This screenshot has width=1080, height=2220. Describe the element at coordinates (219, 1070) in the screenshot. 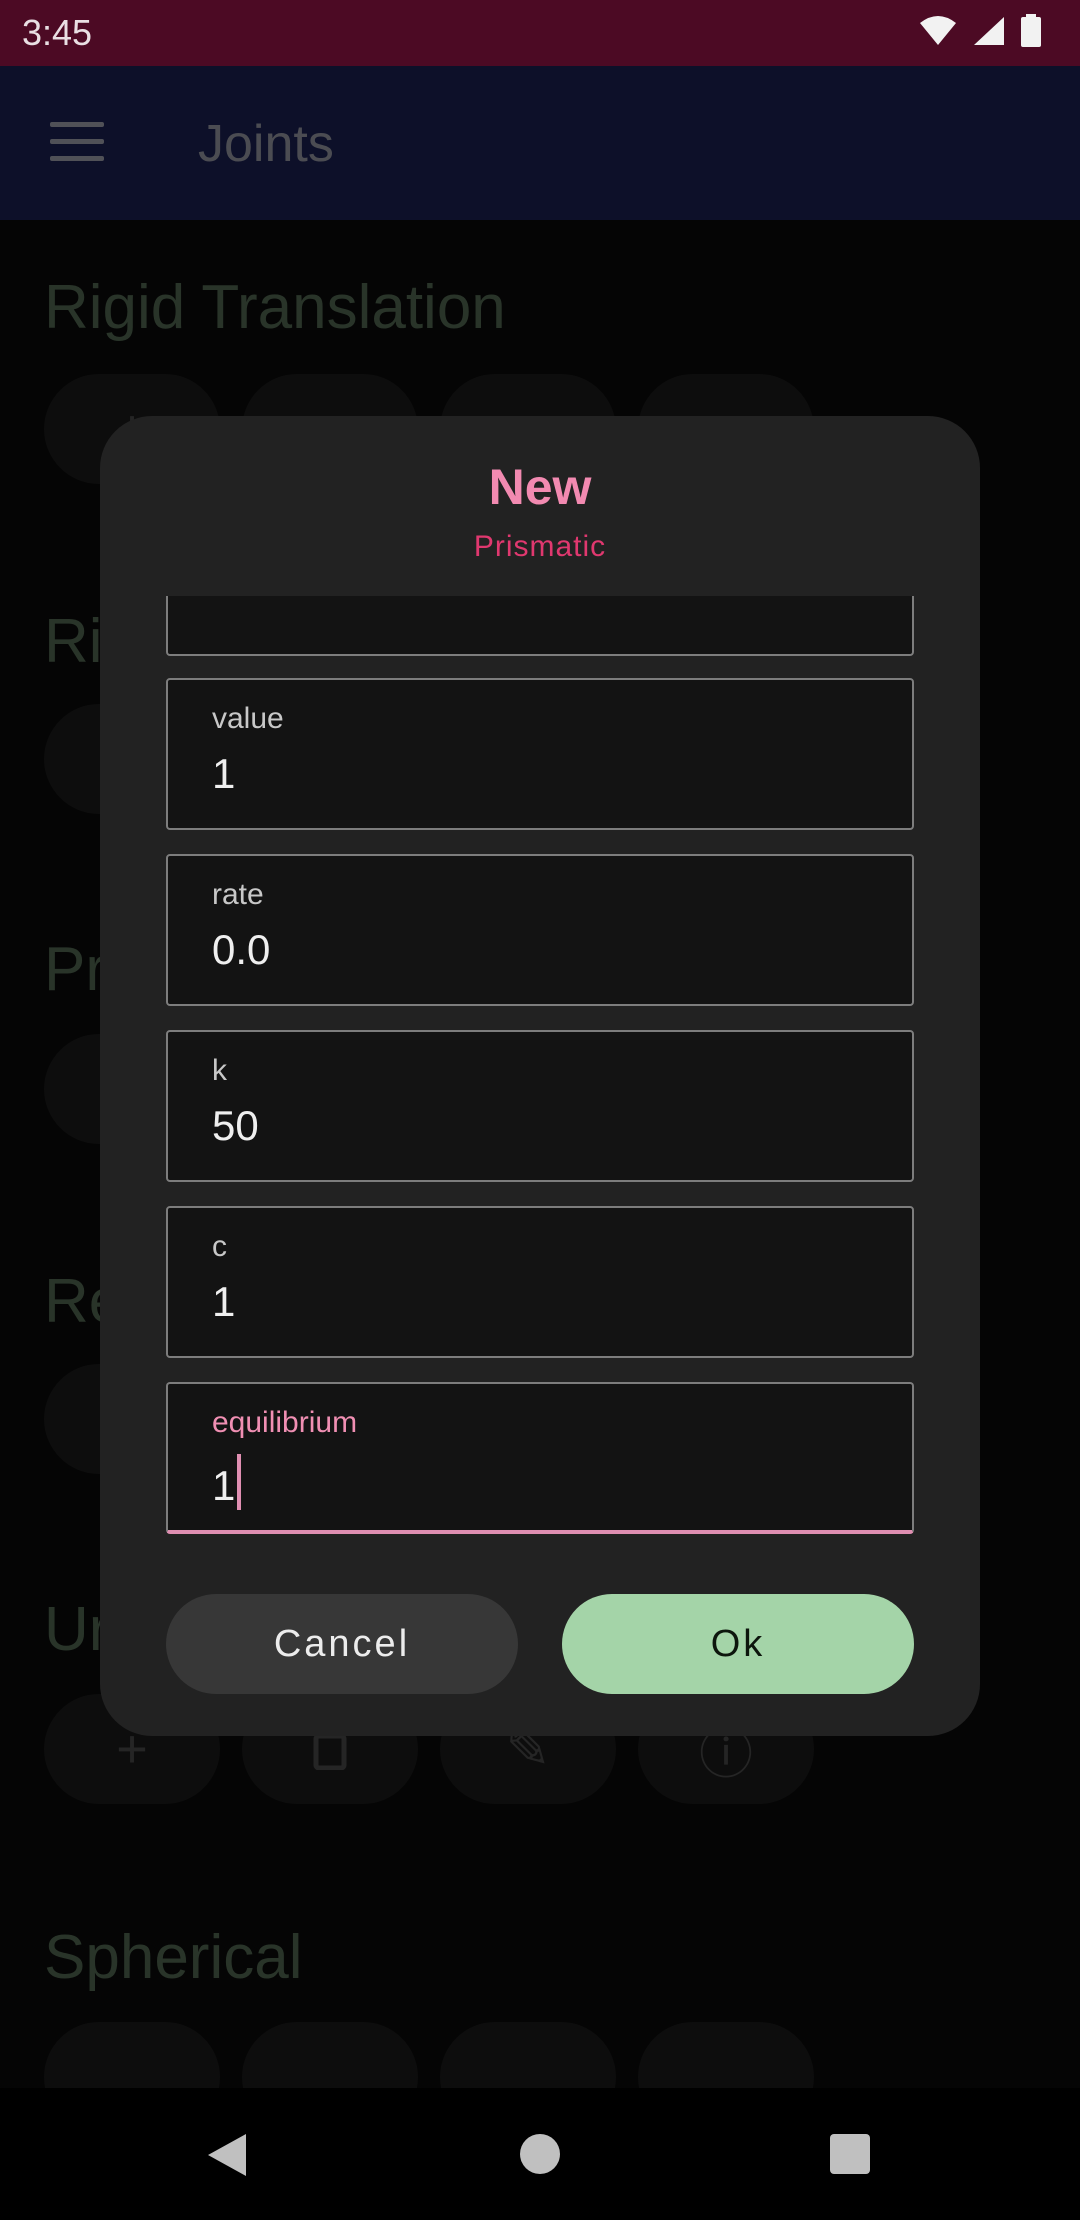

I see `field-label: k` at that location.